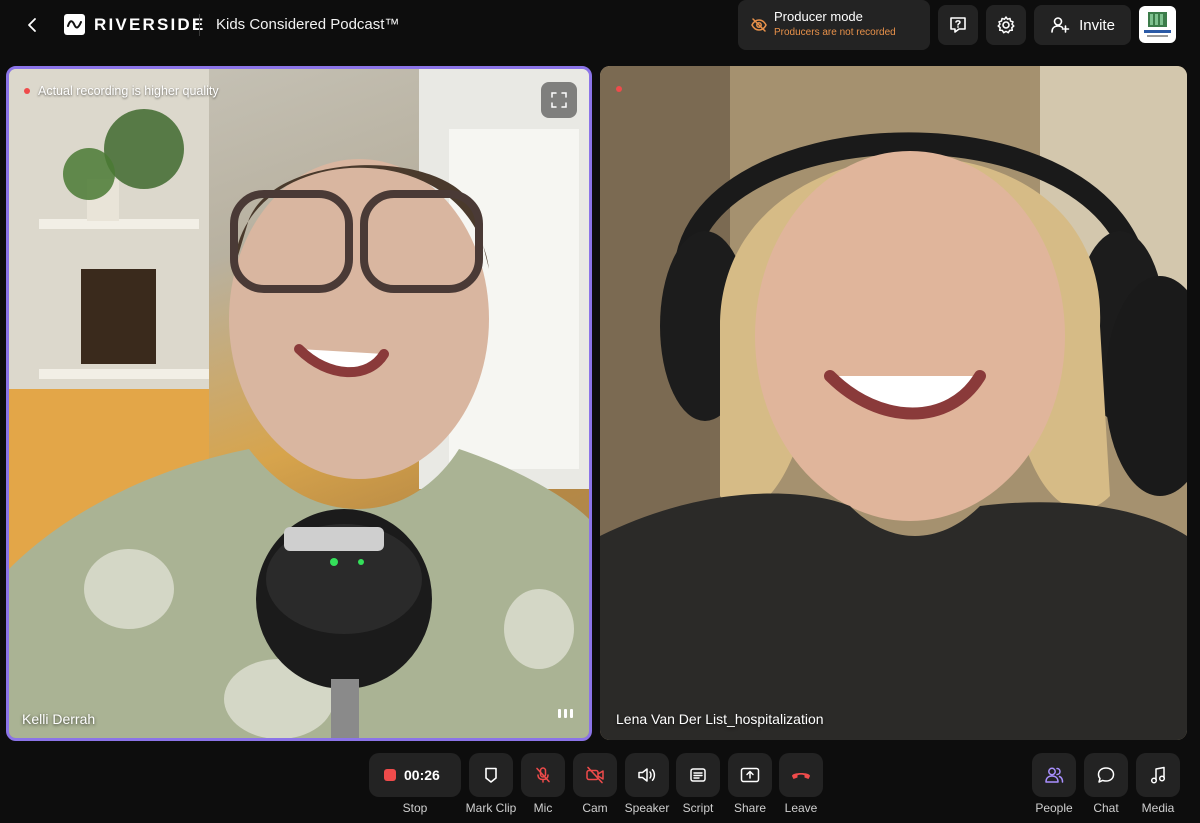 This screenshot has height=823, width=1200. What do you see at coordinates (698, 808) in the screenshot?
I see `script-label: Script` at bounding box center [698, 808].